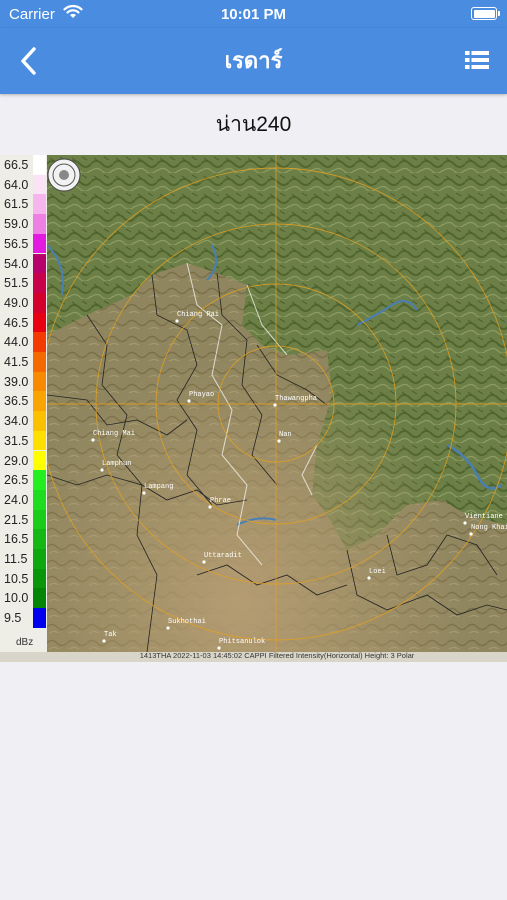 The image size is (507, 900). Describe the element at coordinates (485, 13) in the screenshot. I see `battery-icon` at that location.